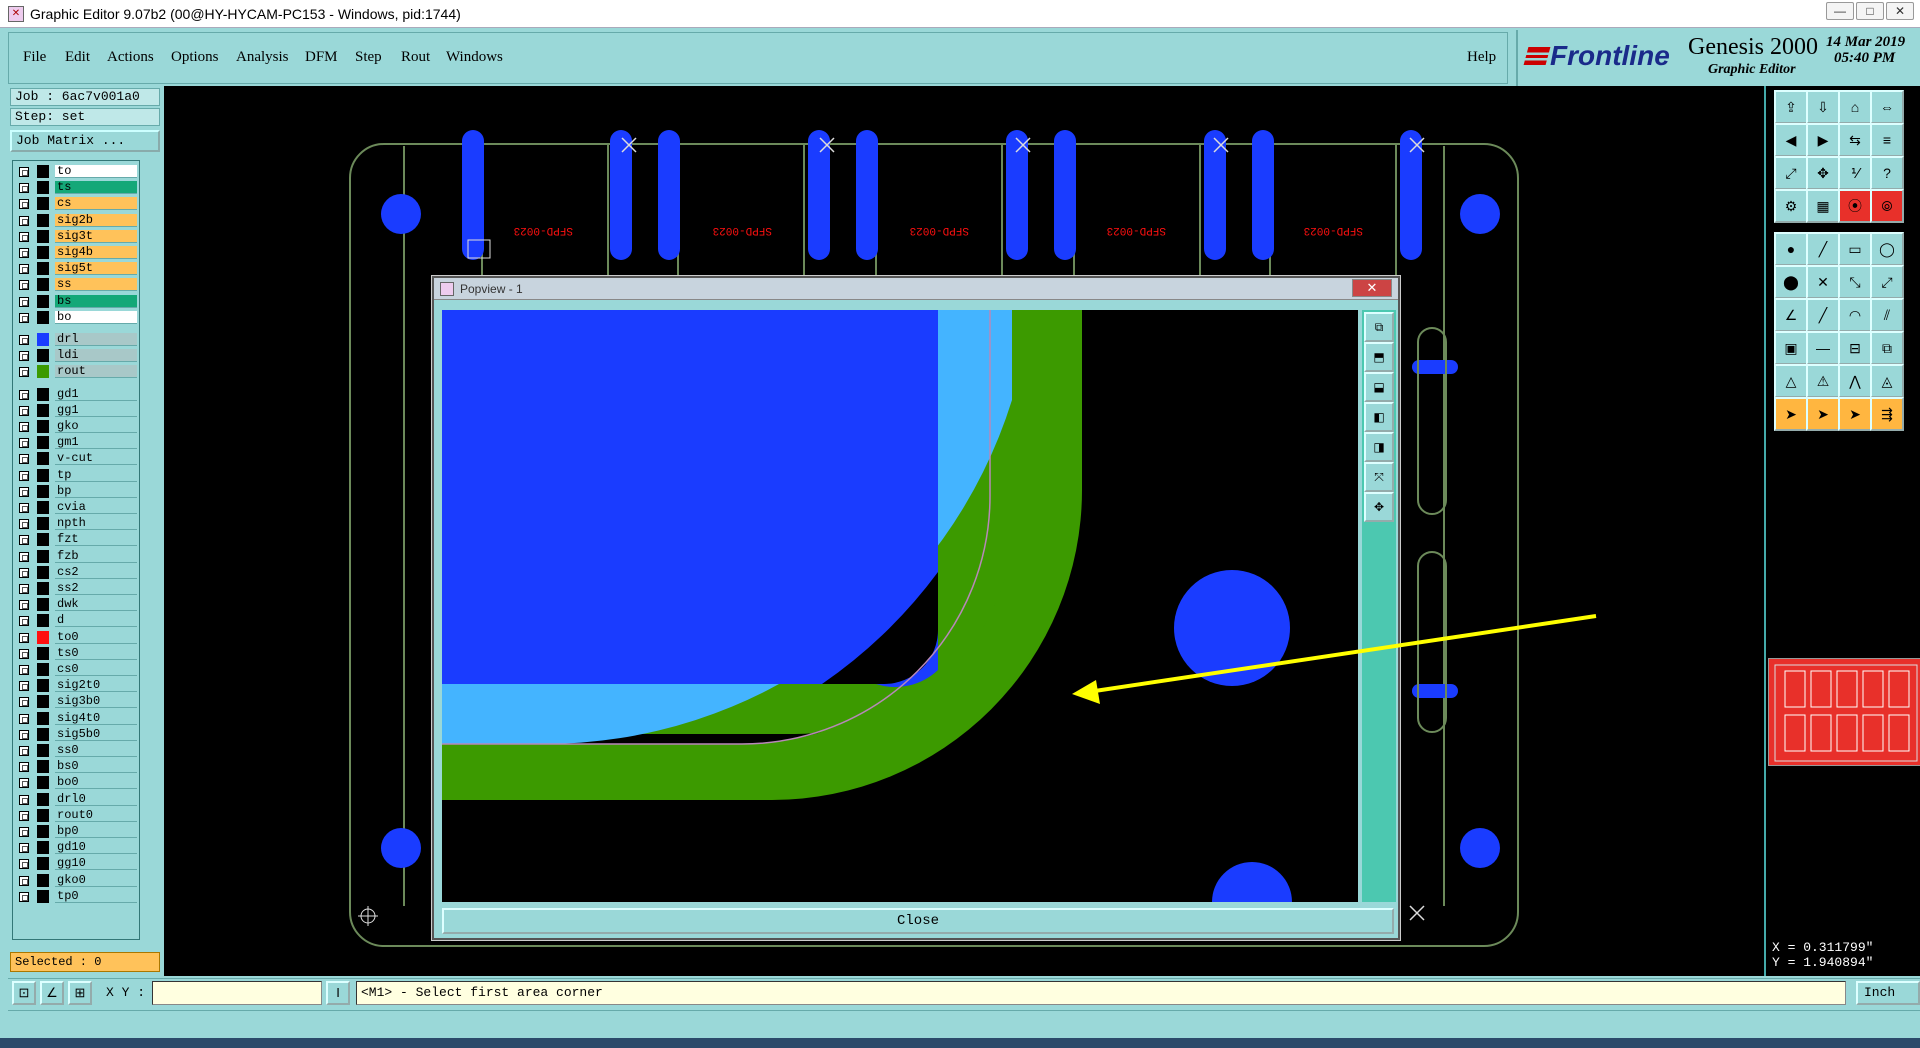 Image resolution: width=1920 pixels, height=1048 pixels. Describe the element at coordinates (1887, 315) in the screenshot. I see `compare-icon: ⫽` at that location.